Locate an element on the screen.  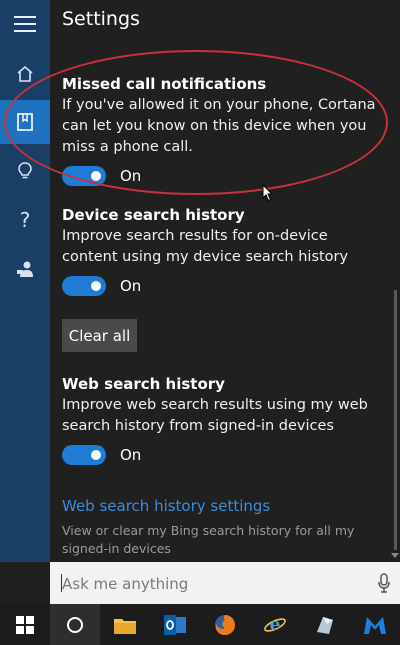
ie-icon: e is located at coordinates (275, 625).